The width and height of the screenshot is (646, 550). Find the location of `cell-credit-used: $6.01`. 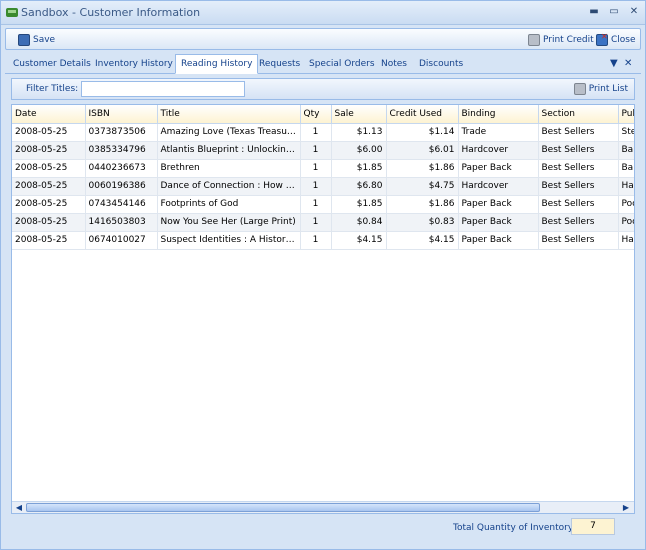

cell-credit-used: $6.01 is located at coordinates (422, 150).